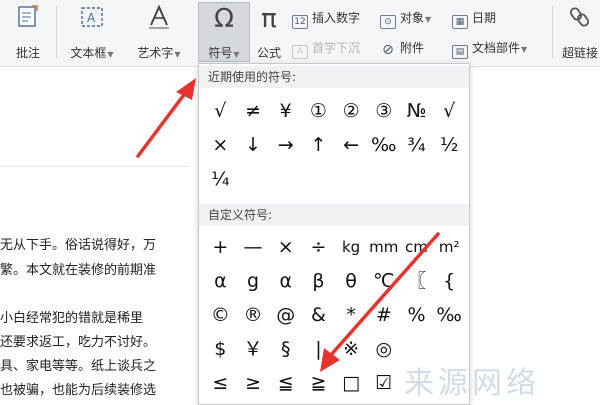 Image resolution: width=600 pixels, height=405 pixels. Describe the element at coordinates (318, 281) in the screenshot. I see `symbol-cell: β` at that location.